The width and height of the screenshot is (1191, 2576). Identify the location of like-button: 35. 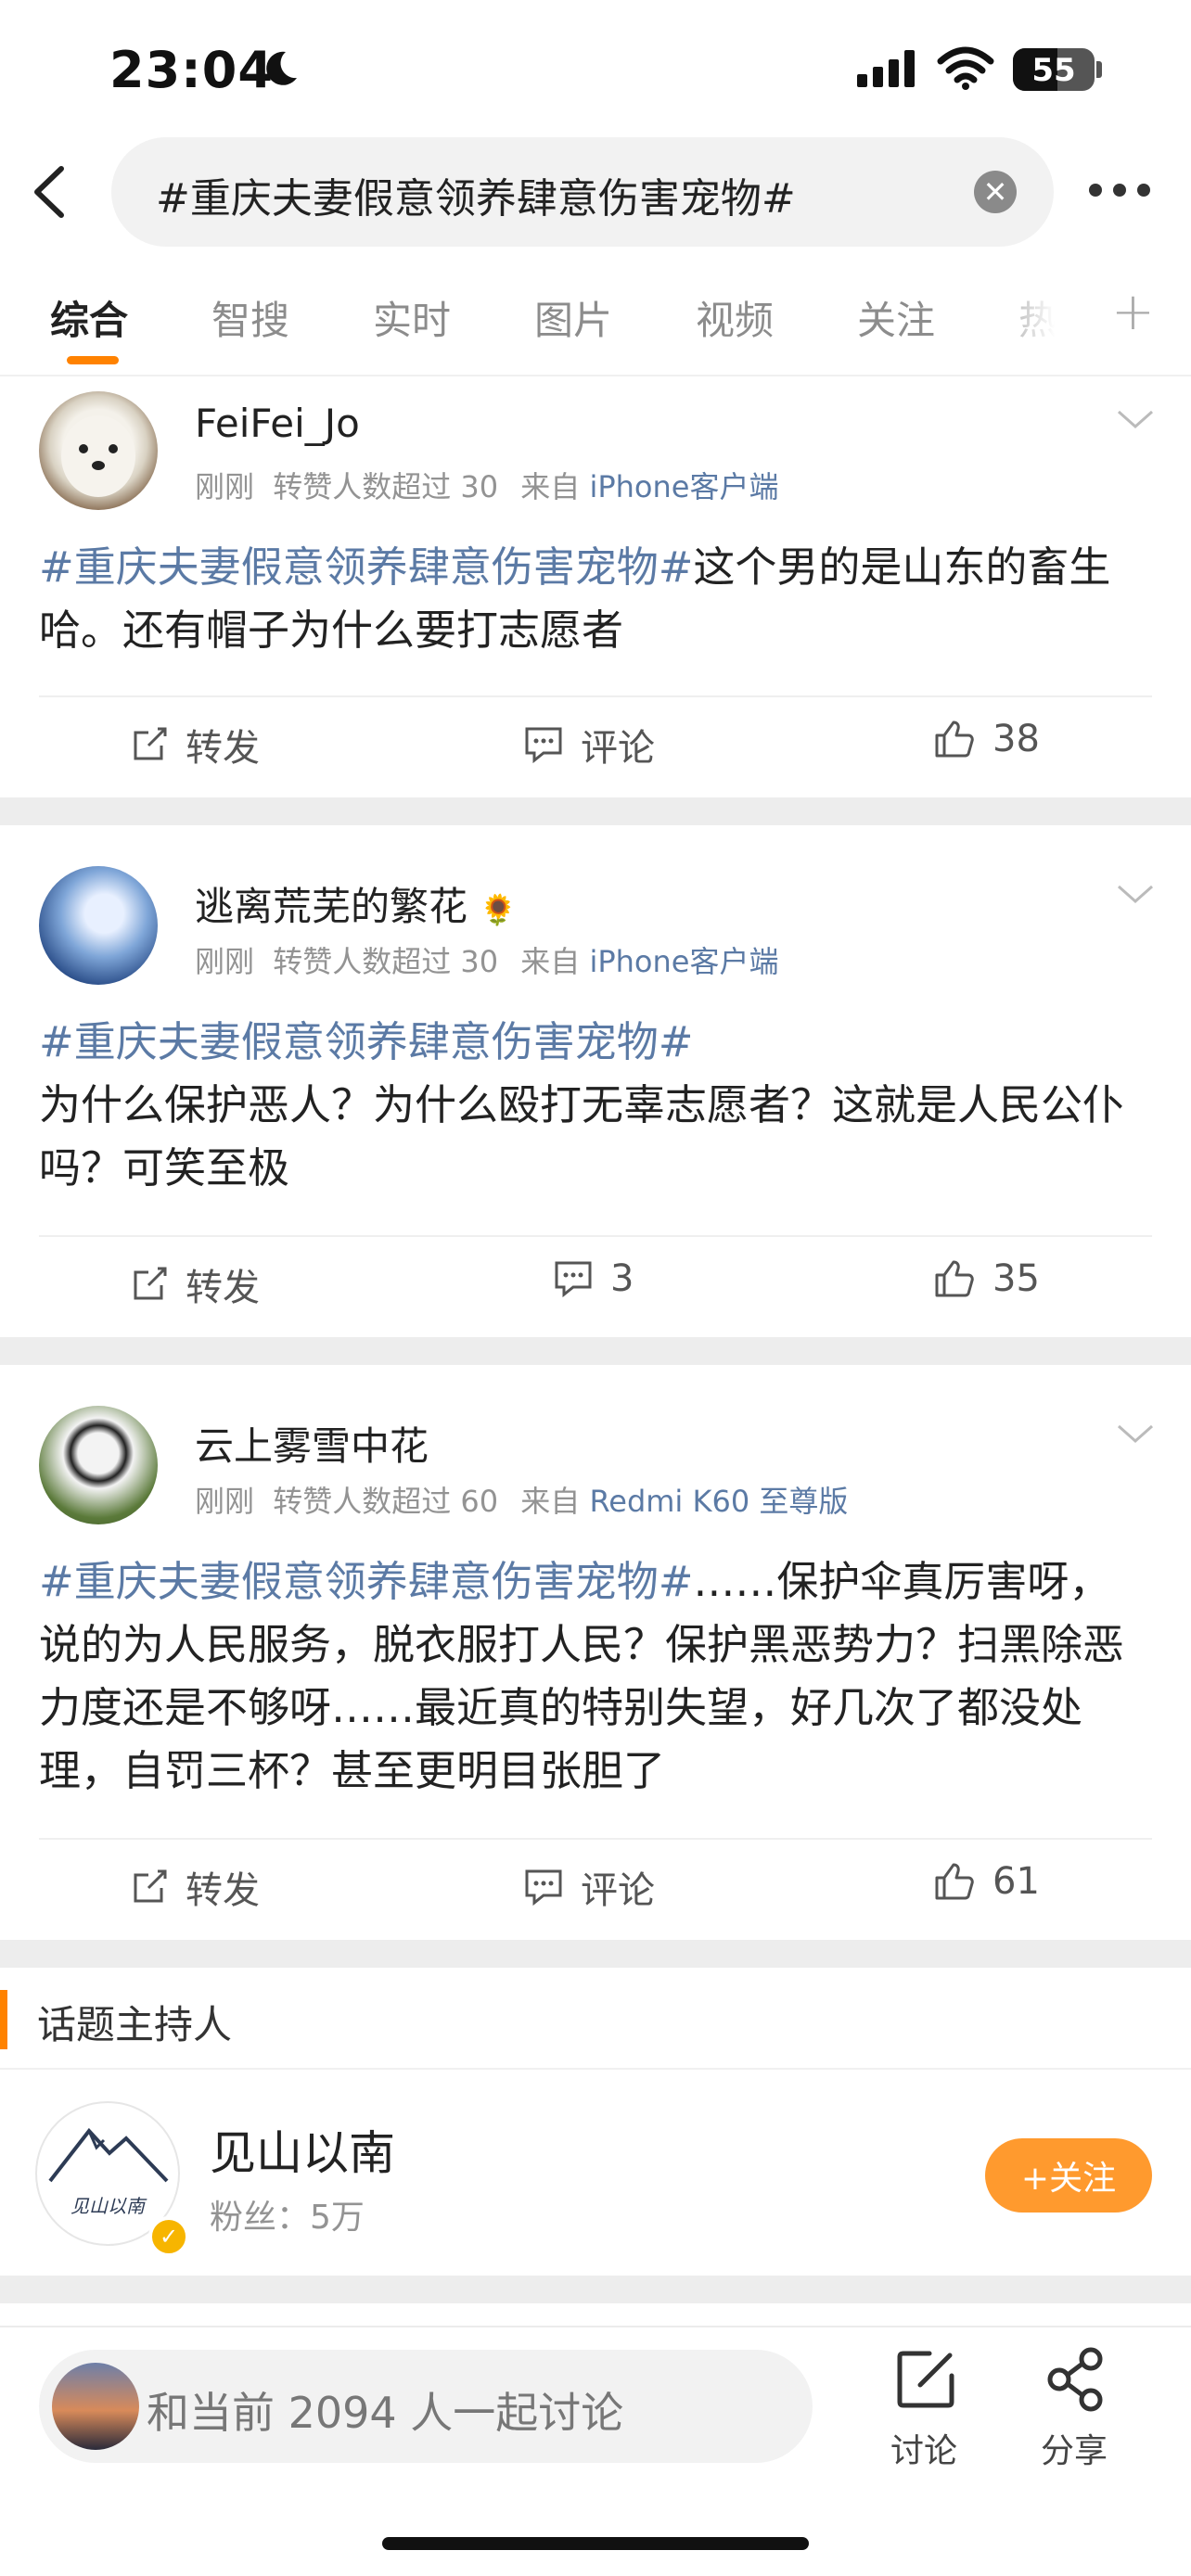
(986, 1278).